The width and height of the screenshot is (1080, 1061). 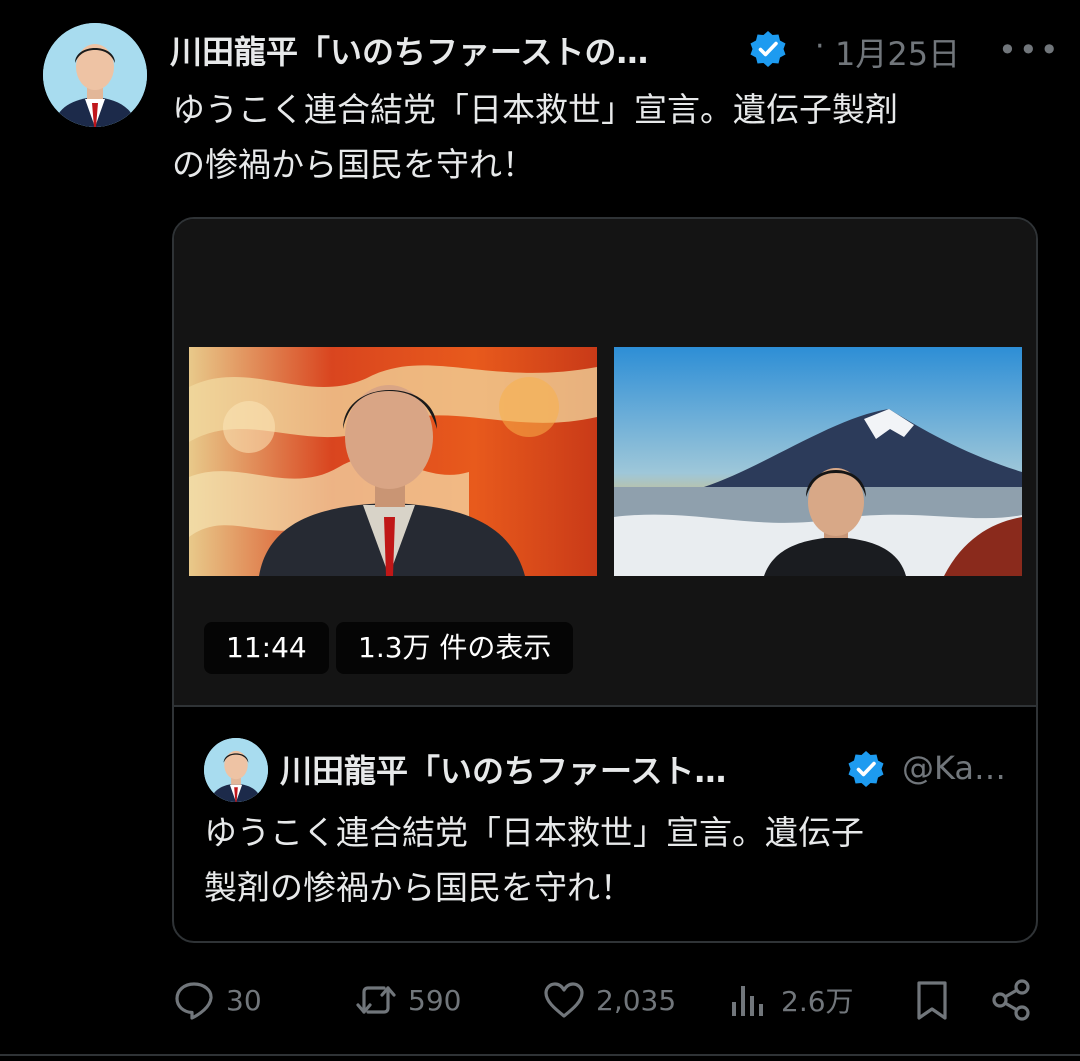 I want to click on quoted-text-line: 製剤の惨禍から国民を守れ！, so click(x=418, y=887).